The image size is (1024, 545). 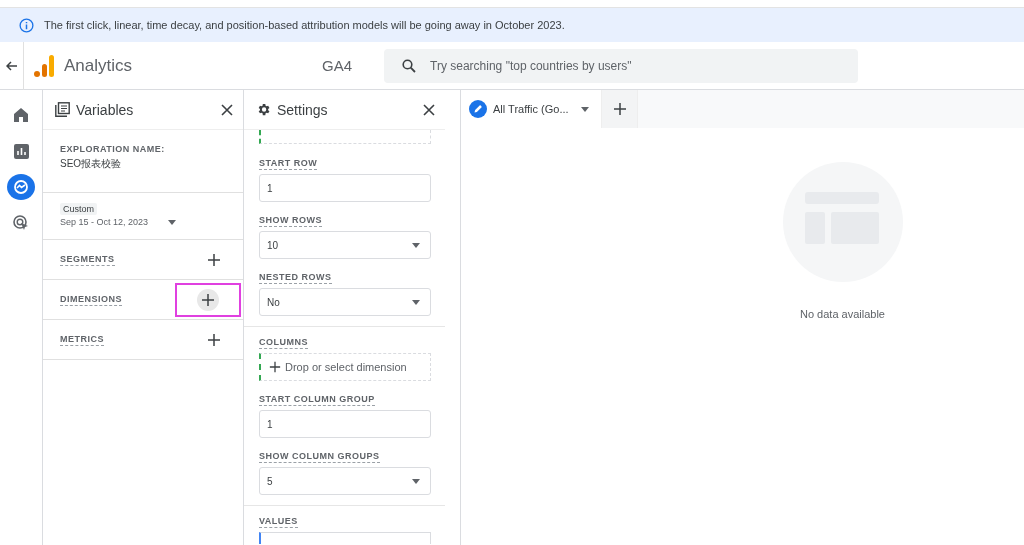 What do you see at coordinates (91, 164) in the screenshot?
I see `exploration-name: SEO报表校验` at bounding box center [91, 164].